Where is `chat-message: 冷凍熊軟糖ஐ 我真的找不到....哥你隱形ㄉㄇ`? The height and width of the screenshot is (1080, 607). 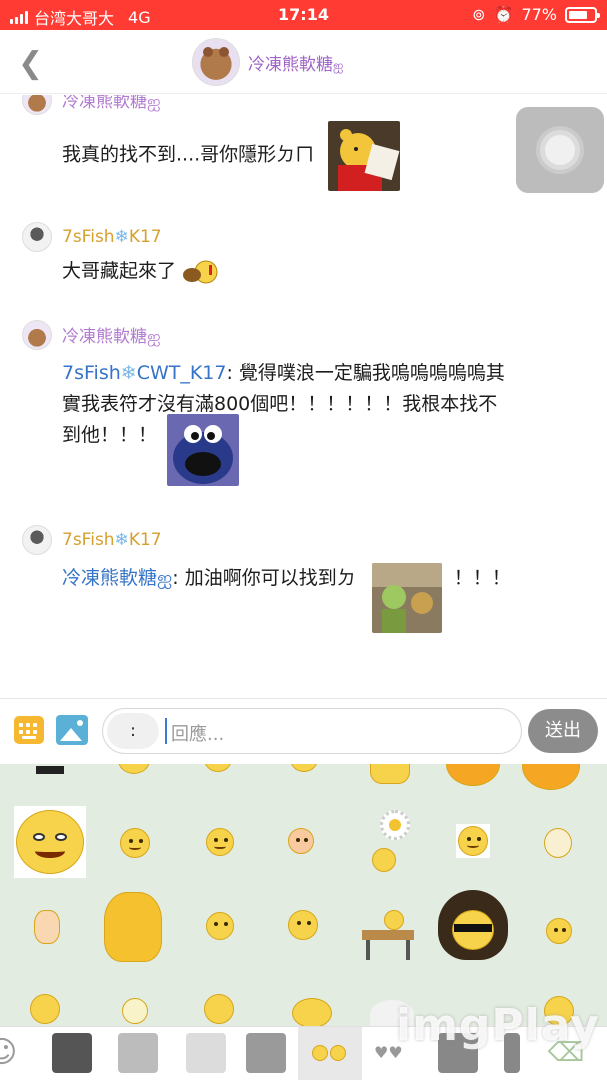 chat-message: 冷凍熊軟糖ஐ 我真的找不到....哥你隱形ㄉㄇ is located at coordinates (211, 143).